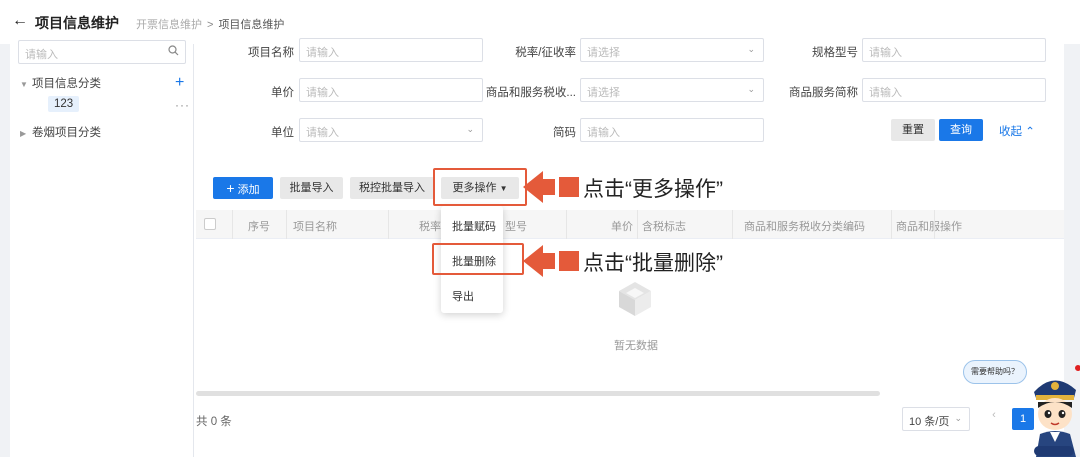 The width and height of the screenshot is (1080, 457). I want to click on annotation-text-more: 点击“更多操作”, so click(653, 189).